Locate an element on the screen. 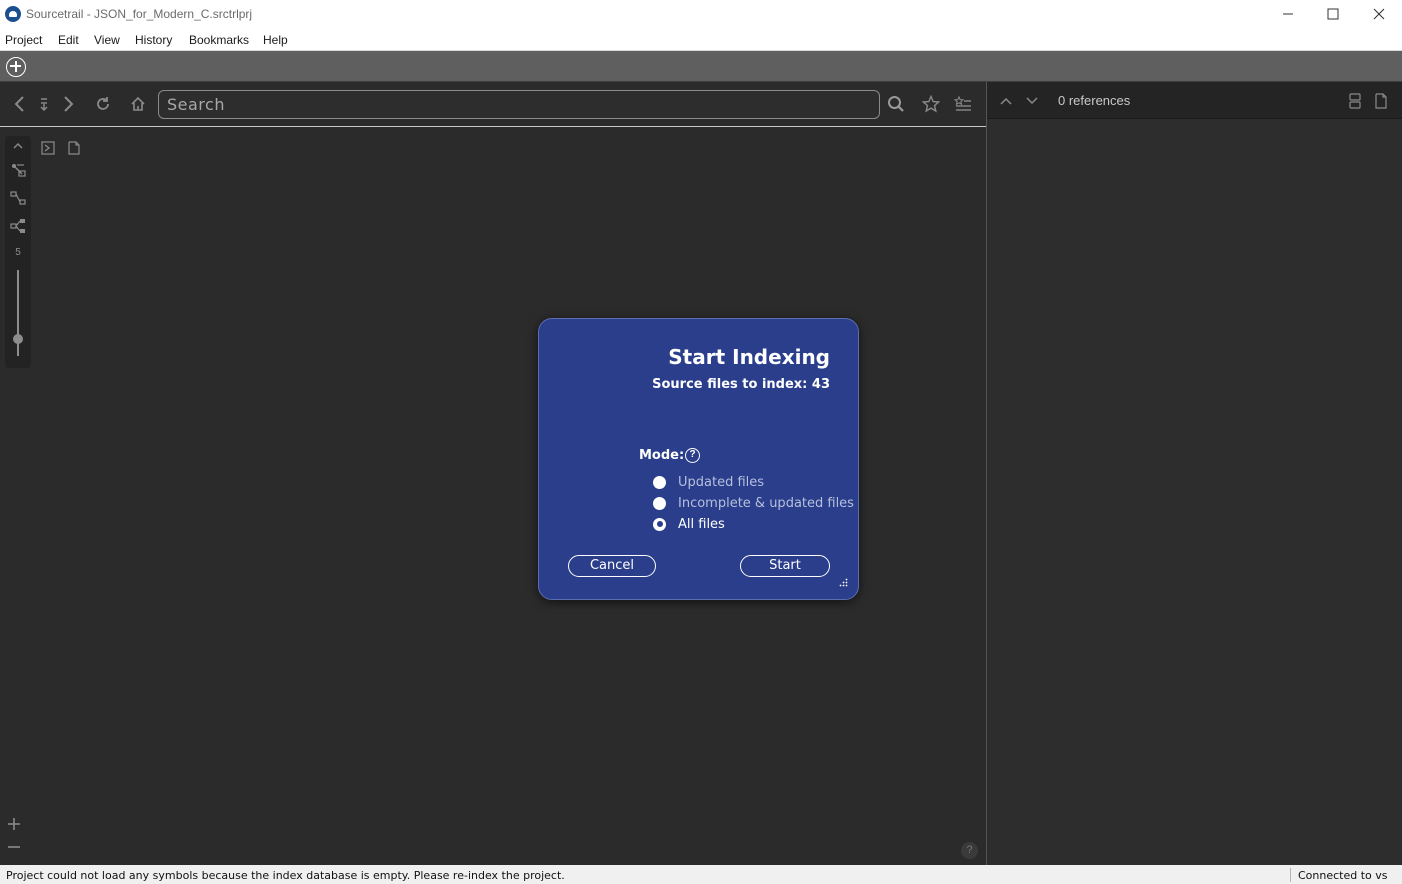 The height and width of the screenshot is (884, 1402). sourcetrail-logo-icon is located at coordinates (13, 14).